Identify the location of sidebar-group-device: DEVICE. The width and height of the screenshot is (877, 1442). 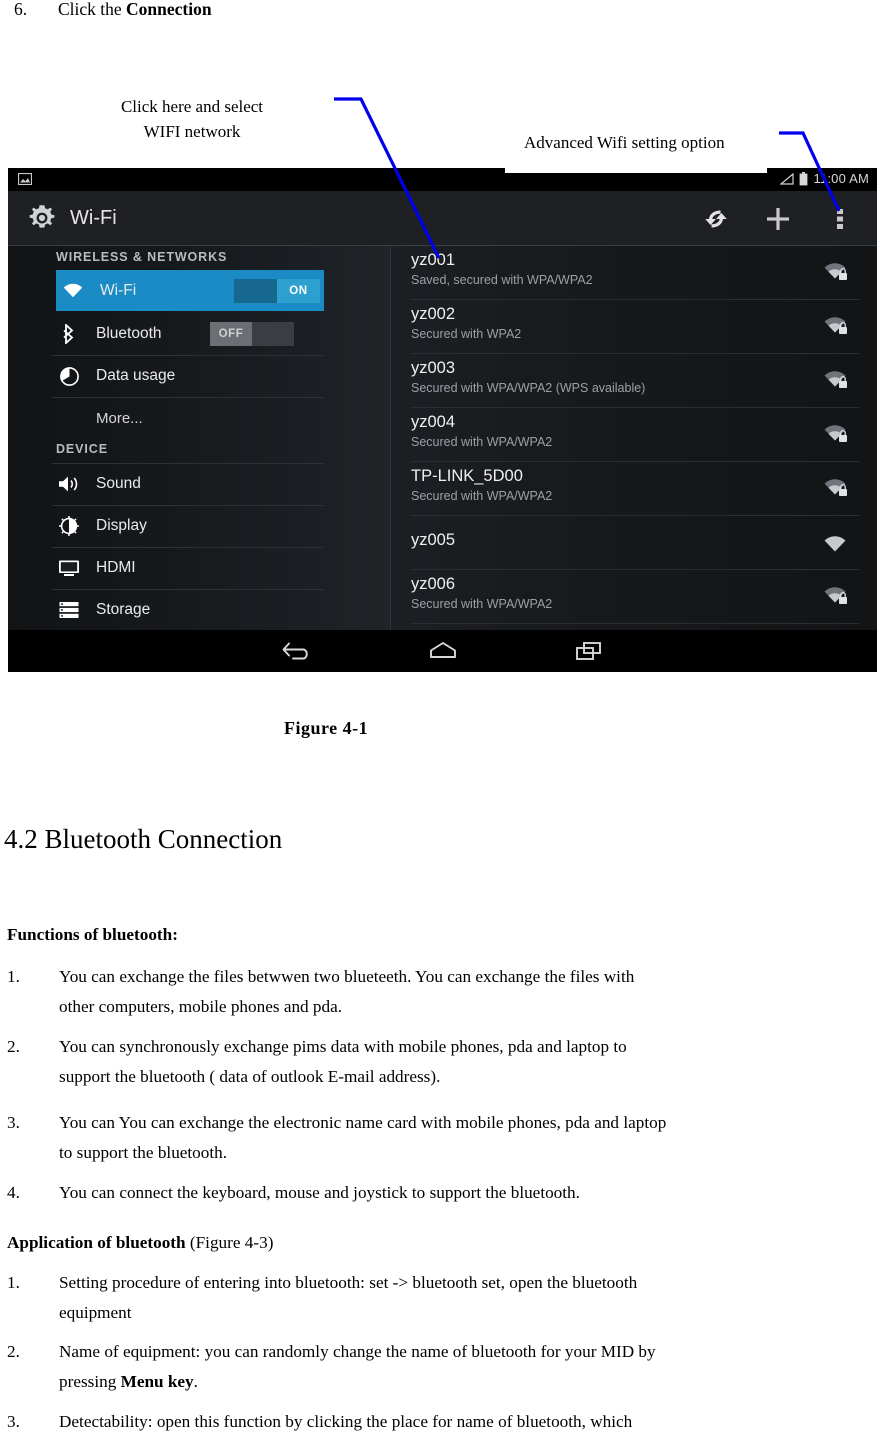
(82, 449).